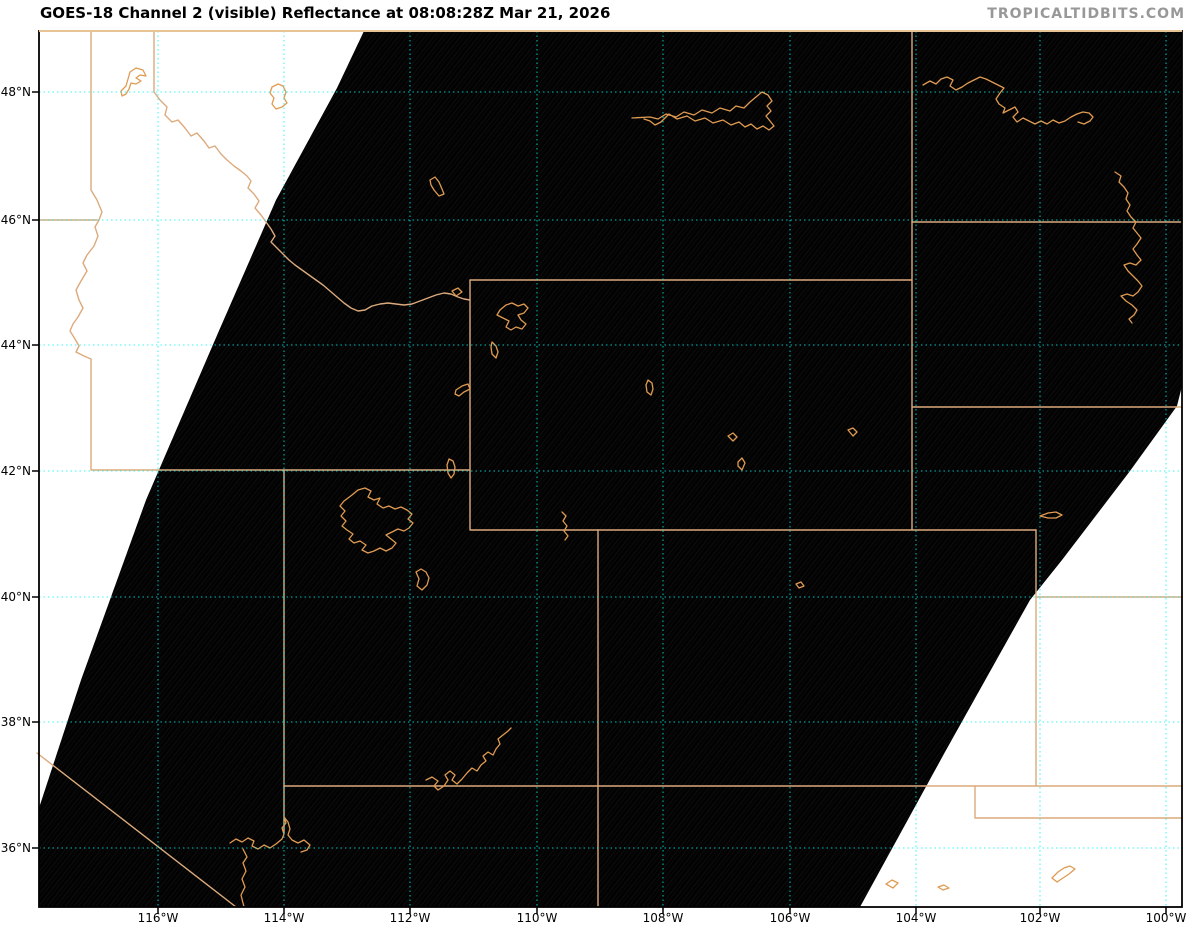 This screenshot has width=1200, height=929. What do you see at coordinates (284, 918) in the screenshot?
I see `lon-tick-label: 114°W` at bounding box center [284, 918].